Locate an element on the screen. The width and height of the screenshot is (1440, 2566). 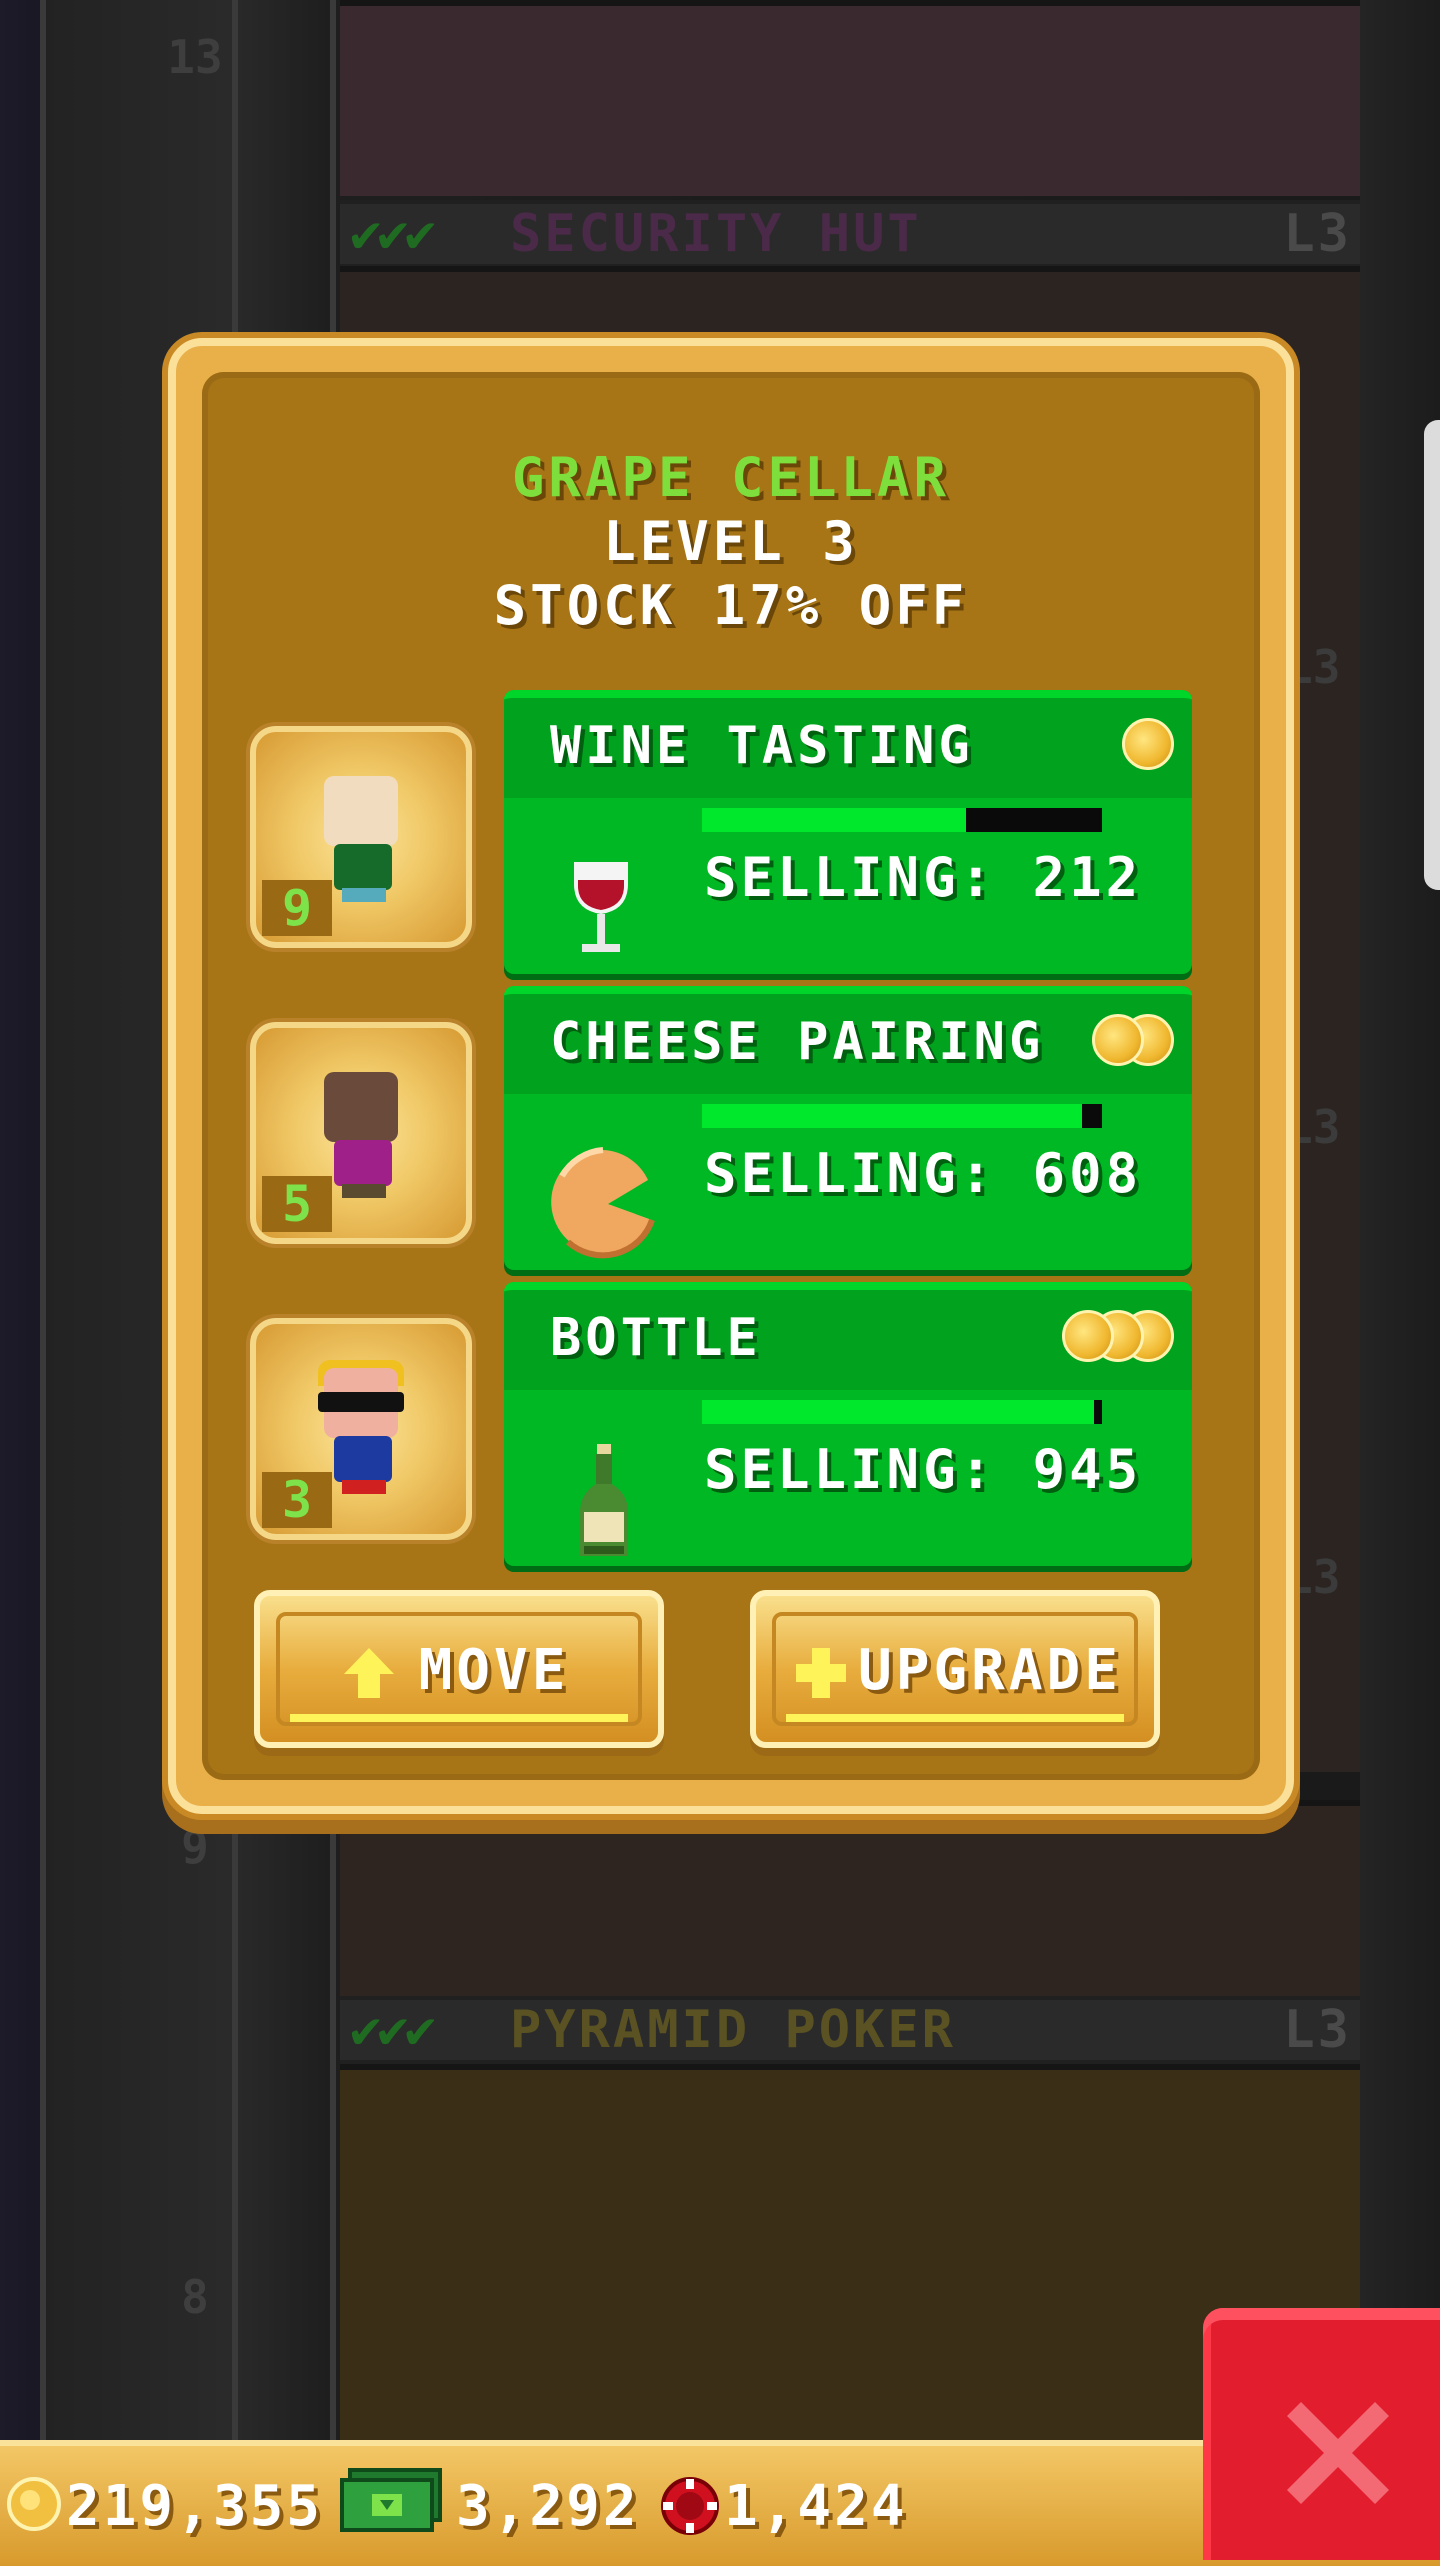
worker-slot: 9 is located at coordinates (361, 837).